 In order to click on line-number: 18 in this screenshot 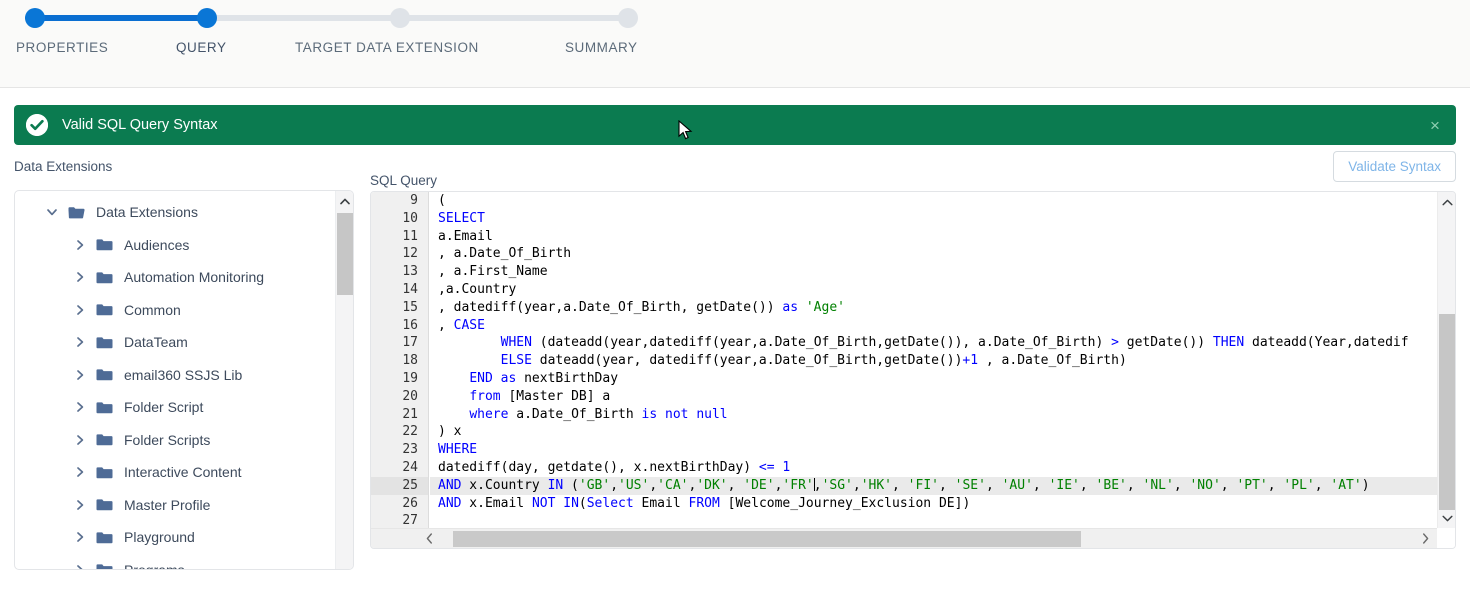, I will do `click(410, 361)`.